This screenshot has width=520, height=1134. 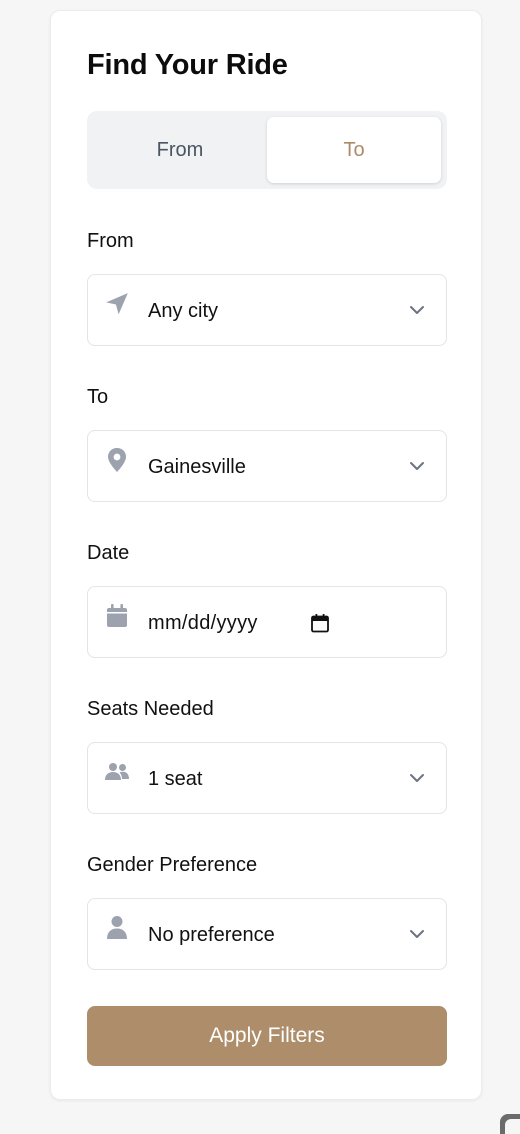 What do you see at coordinates (110, 241) in the screenshot?
I see `from-label: From` at bounding box center [110, 241].